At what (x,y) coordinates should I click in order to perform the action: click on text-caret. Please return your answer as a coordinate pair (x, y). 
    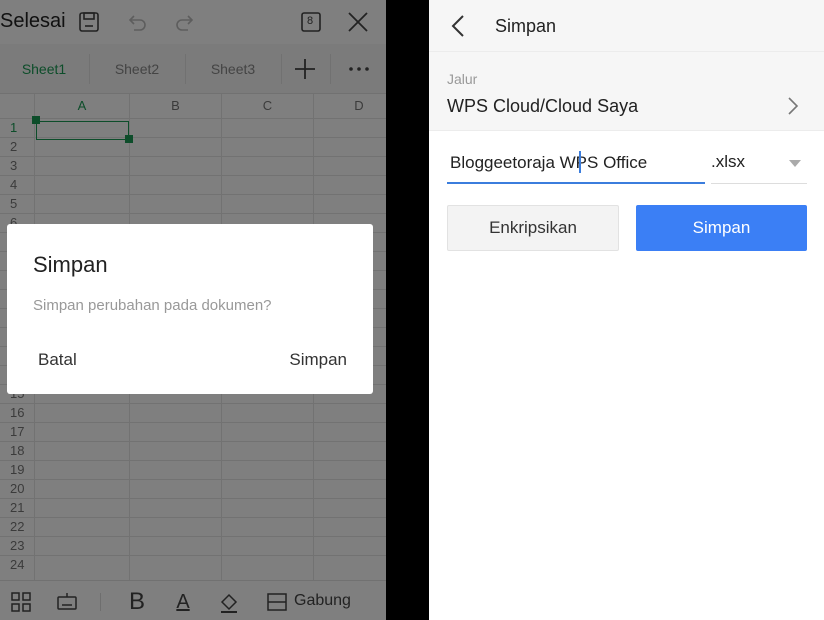
    Looking at the image, I should click on (580, 162).